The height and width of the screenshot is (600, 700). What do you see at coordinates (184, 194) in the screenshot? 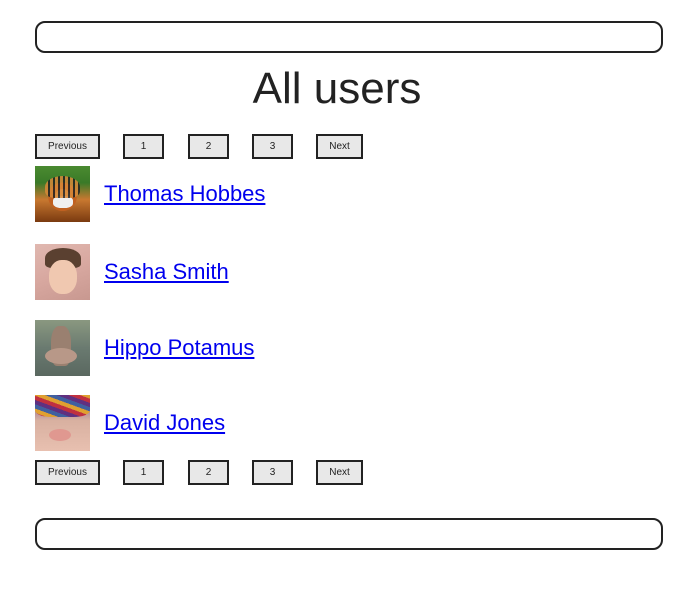
I see `user-link: Thomas Hobbes` at bounding box center [184, 194].